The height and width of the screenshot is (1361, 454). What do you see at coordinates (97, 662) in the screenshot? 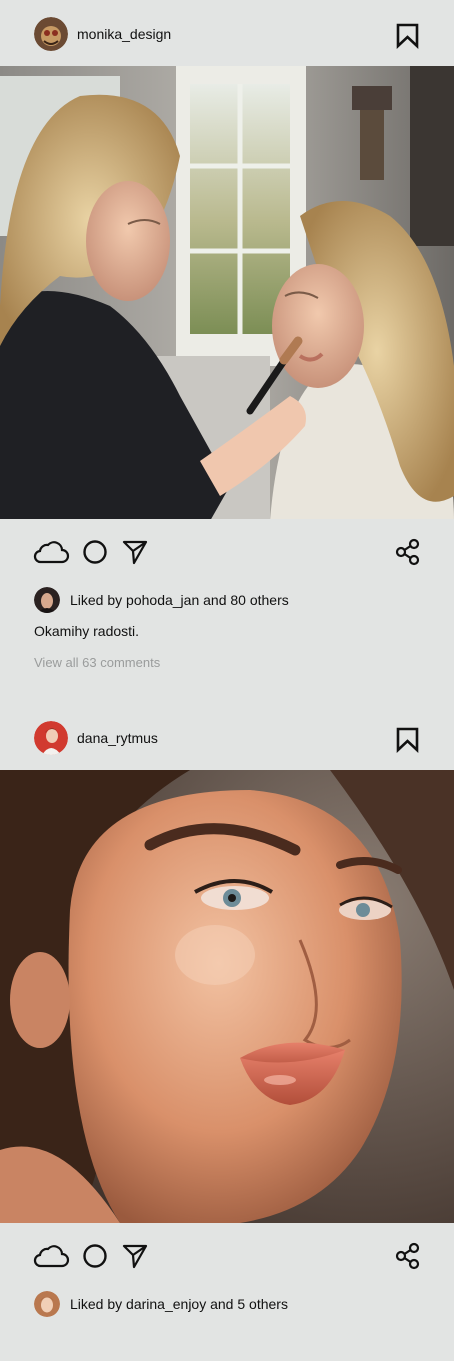
I see `view-comments-link: View all 63 comments` at bounding box center [97, 662].